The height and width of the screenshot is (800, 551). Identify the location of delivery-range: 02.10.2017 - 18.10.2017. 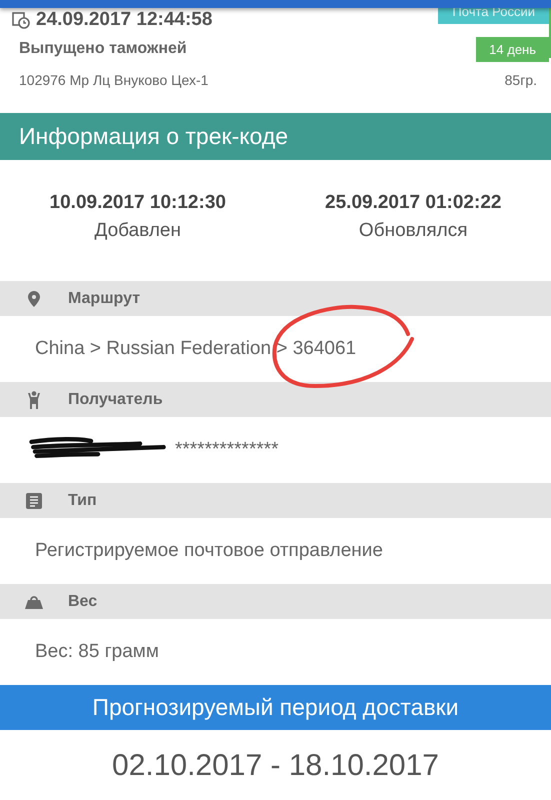
(275, 766).